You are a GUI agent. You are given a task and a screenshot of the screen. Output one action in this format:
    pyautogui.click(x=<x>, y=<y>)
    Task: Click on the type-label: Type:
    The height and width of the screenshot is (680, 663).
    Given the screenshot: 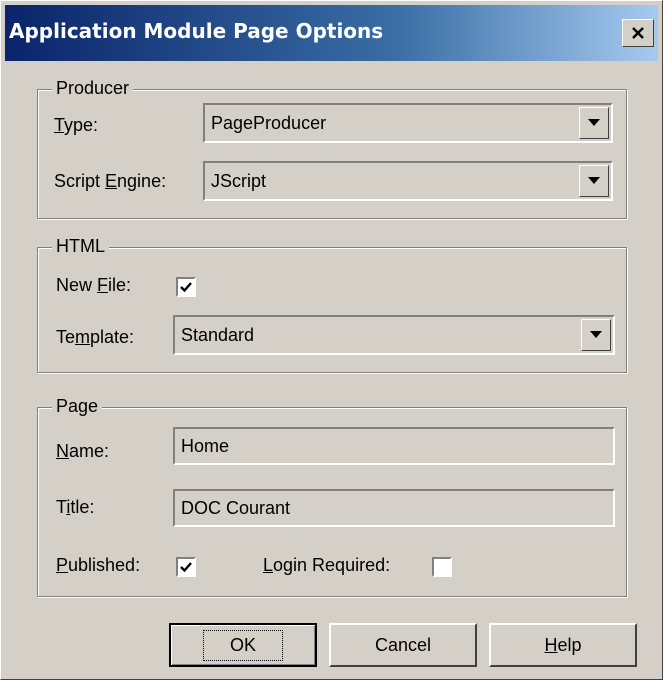 What is the action you would take?
    pyautogui.click(x=76, y=125)
    